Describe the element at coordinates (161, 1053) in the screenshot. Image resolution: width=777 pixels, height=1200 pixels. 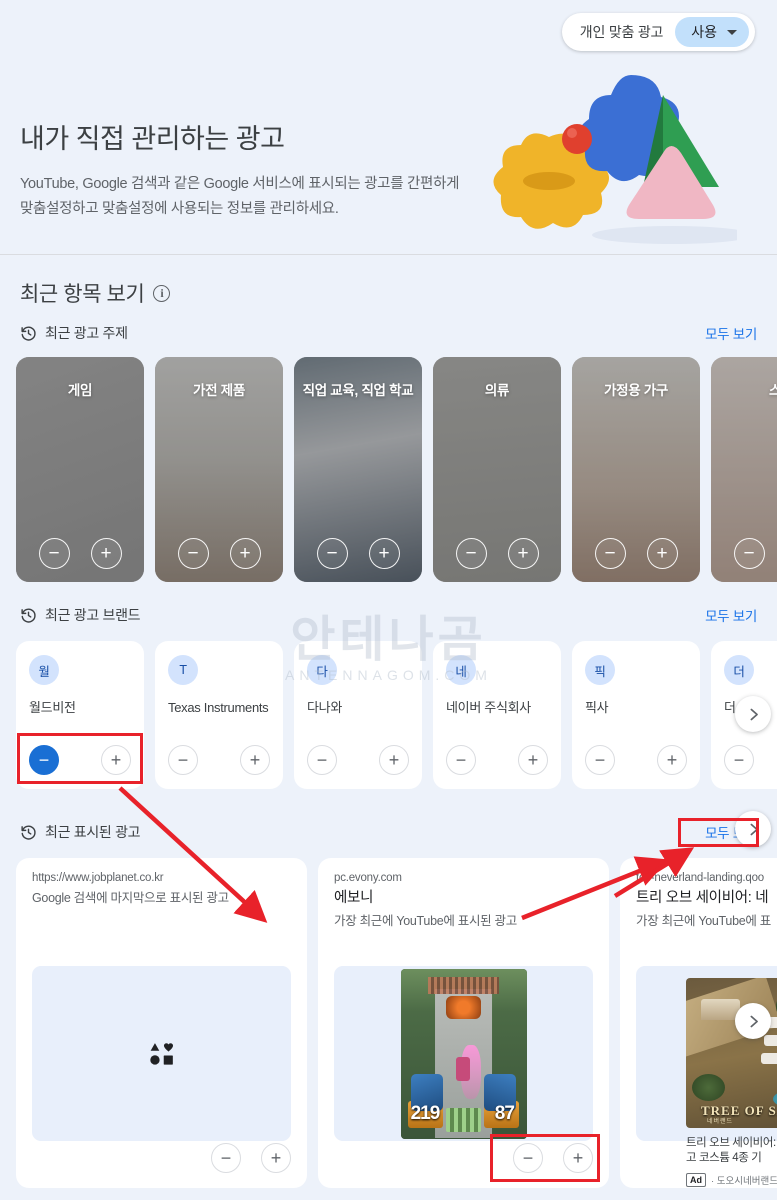
I see `shapes-placeholder-icon` at that location.